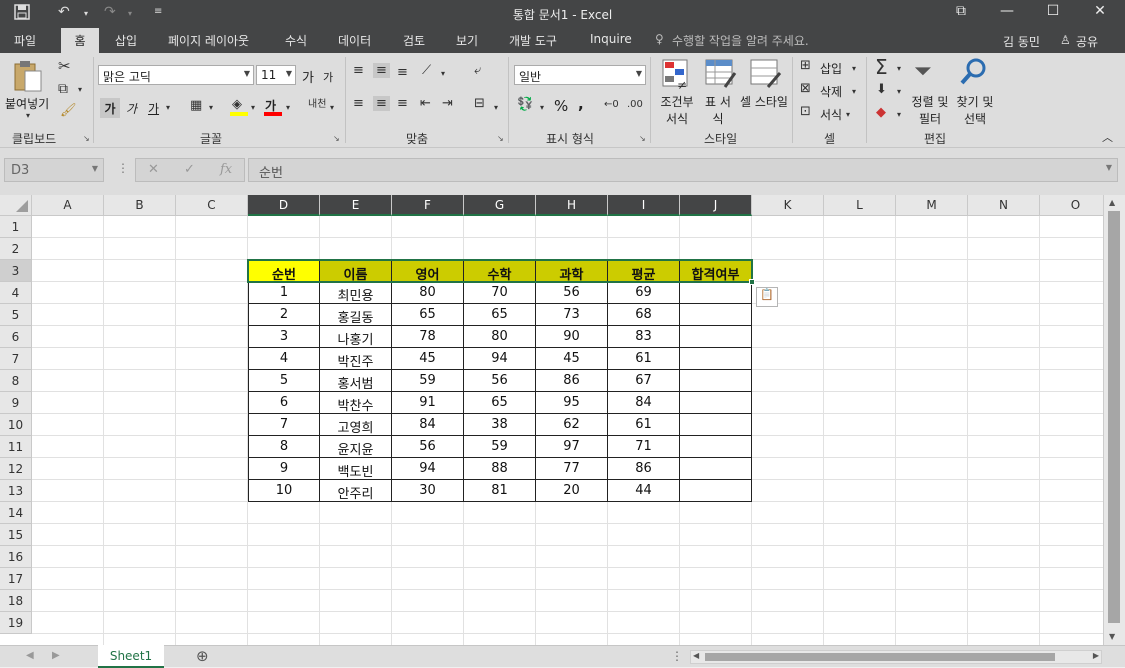  Describe the element at coordinates (402, 103) in the screenshot. I see `align-right-icon: ≡` at that location.